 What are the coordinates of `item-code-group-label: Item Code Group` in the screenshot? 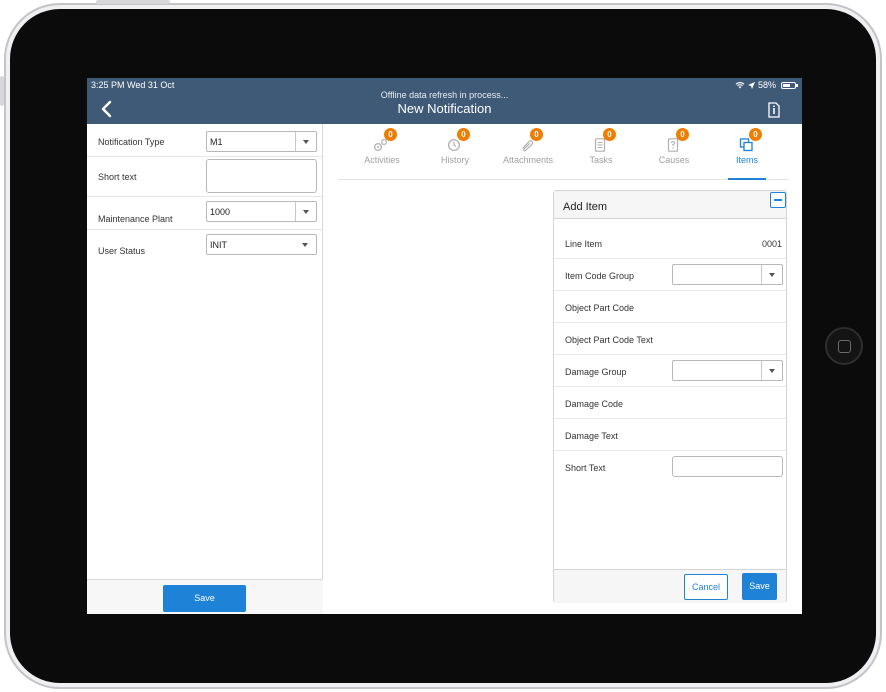 It's located at (600, 276).